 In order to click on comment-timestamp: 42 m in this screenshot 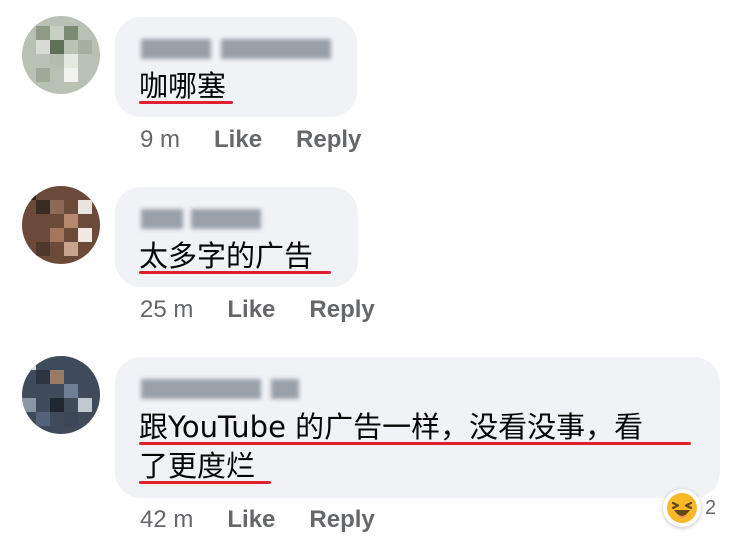, I will do `click(166, 520)`.